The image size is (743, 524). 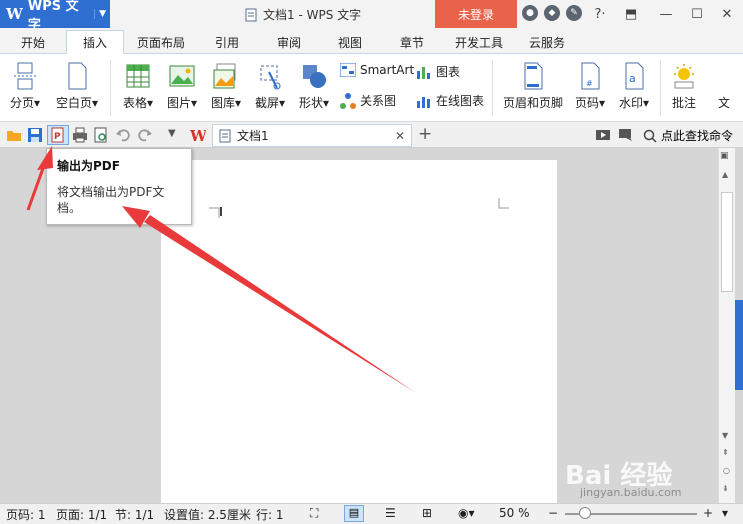 What do you see at coordinates (553, 513) in the screenshot?
I see `zoom-out-icon: −` at bounding box center [553, 513].